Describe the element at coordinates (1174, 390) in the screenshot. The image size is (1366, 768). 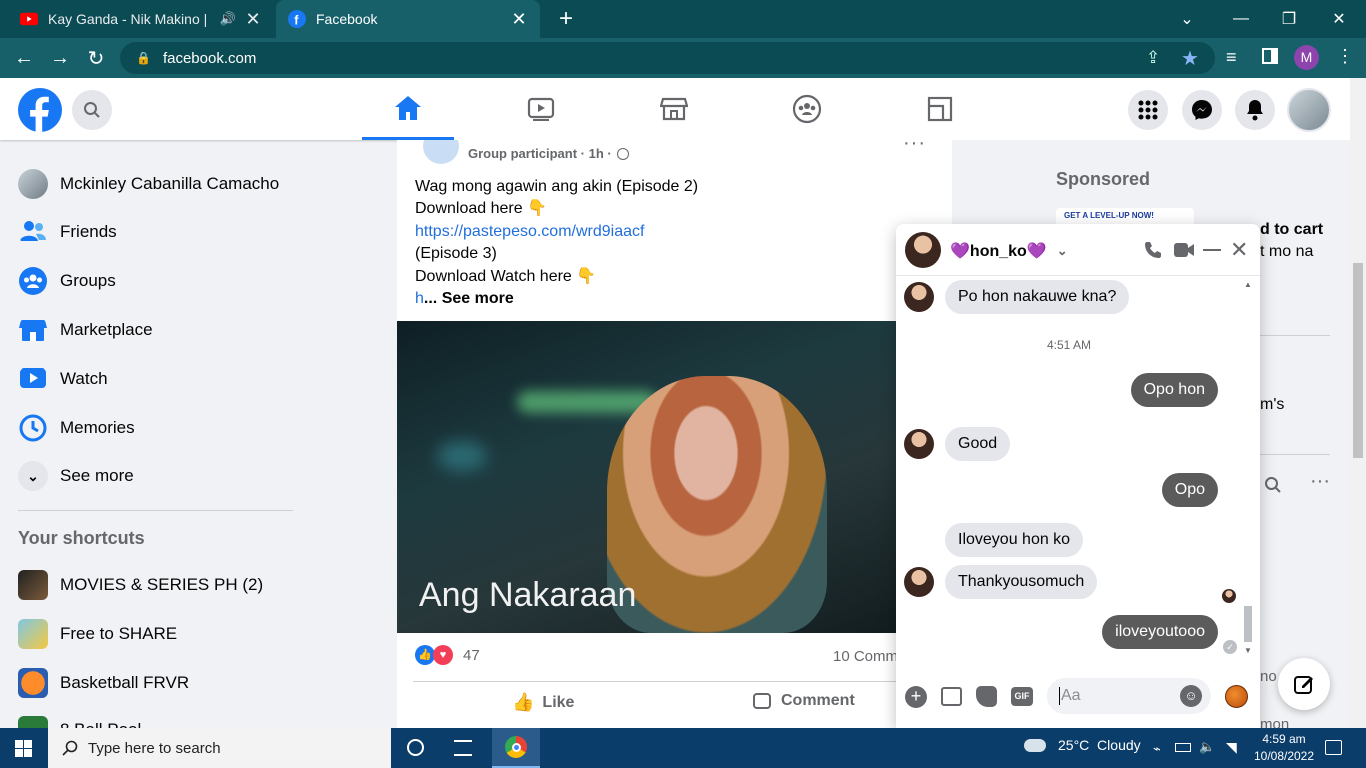
I see `message-bubble-out: Opo hon` at that location.